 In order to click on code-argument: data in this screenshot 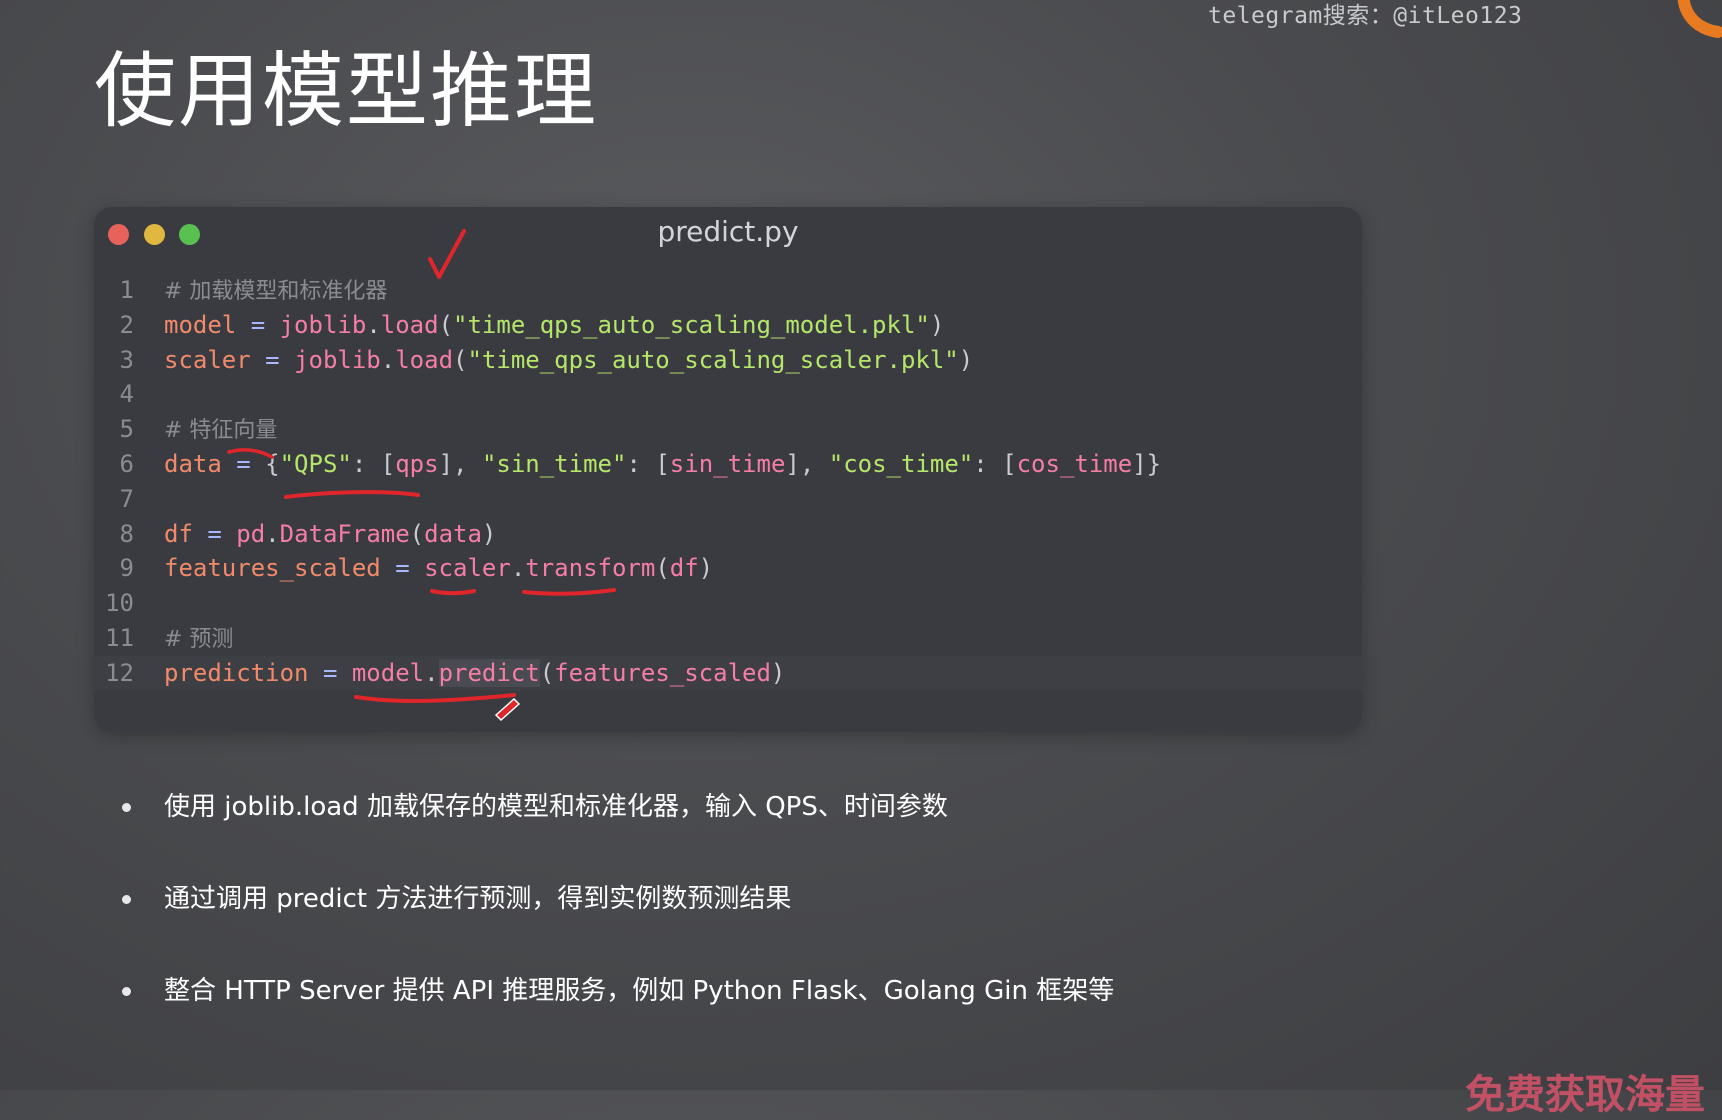, I will do `click(453, 533)`.